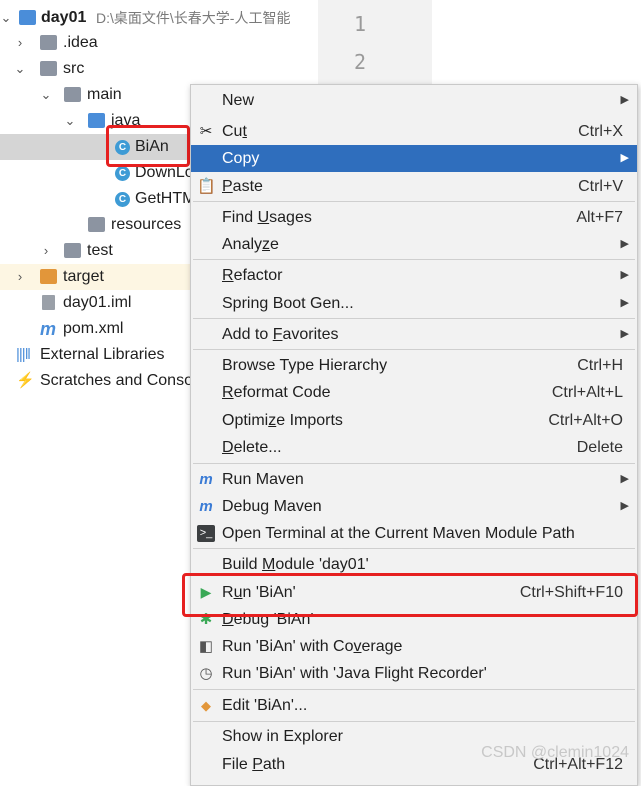 This screenshot has height=786, width=641. I want to click on menu-item-run-jfr: ◷ Run 'BiAn' with 'Java Flight Recorder', so click(414, 673).